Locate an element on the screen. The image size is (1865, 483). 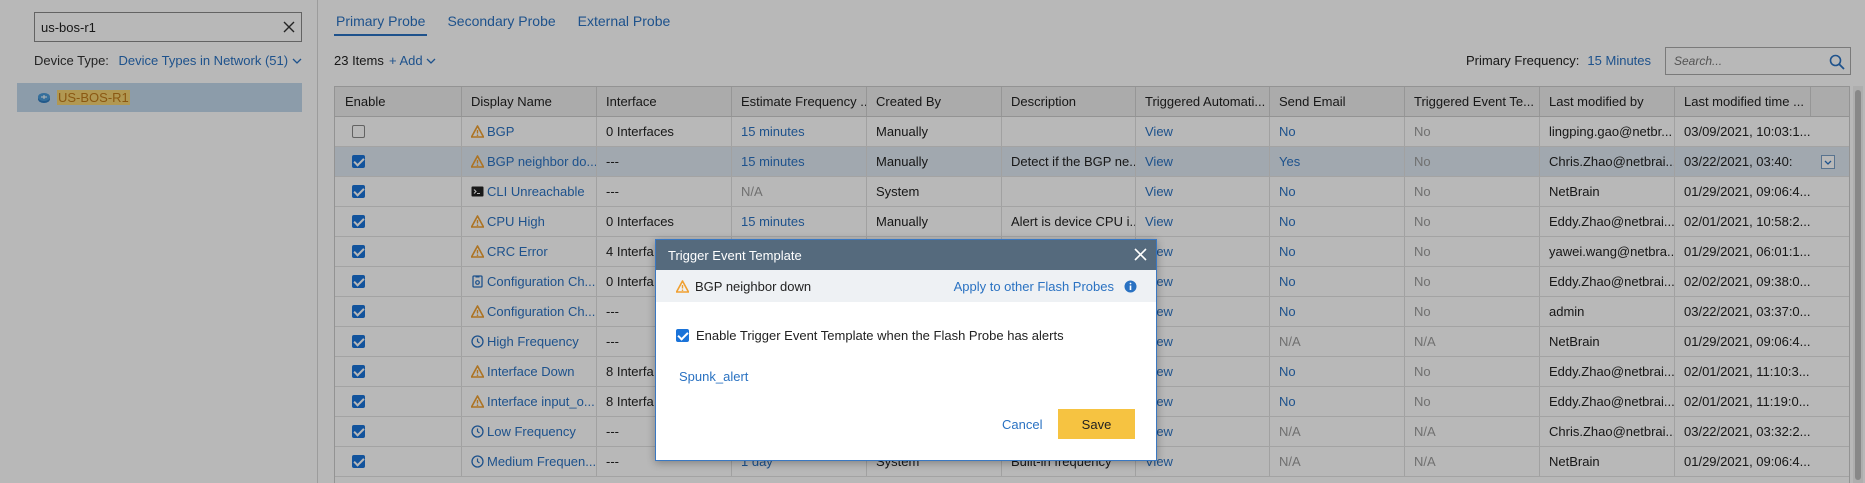
dialog-title: Trigger Event Template is located at coordinates (735, 255).